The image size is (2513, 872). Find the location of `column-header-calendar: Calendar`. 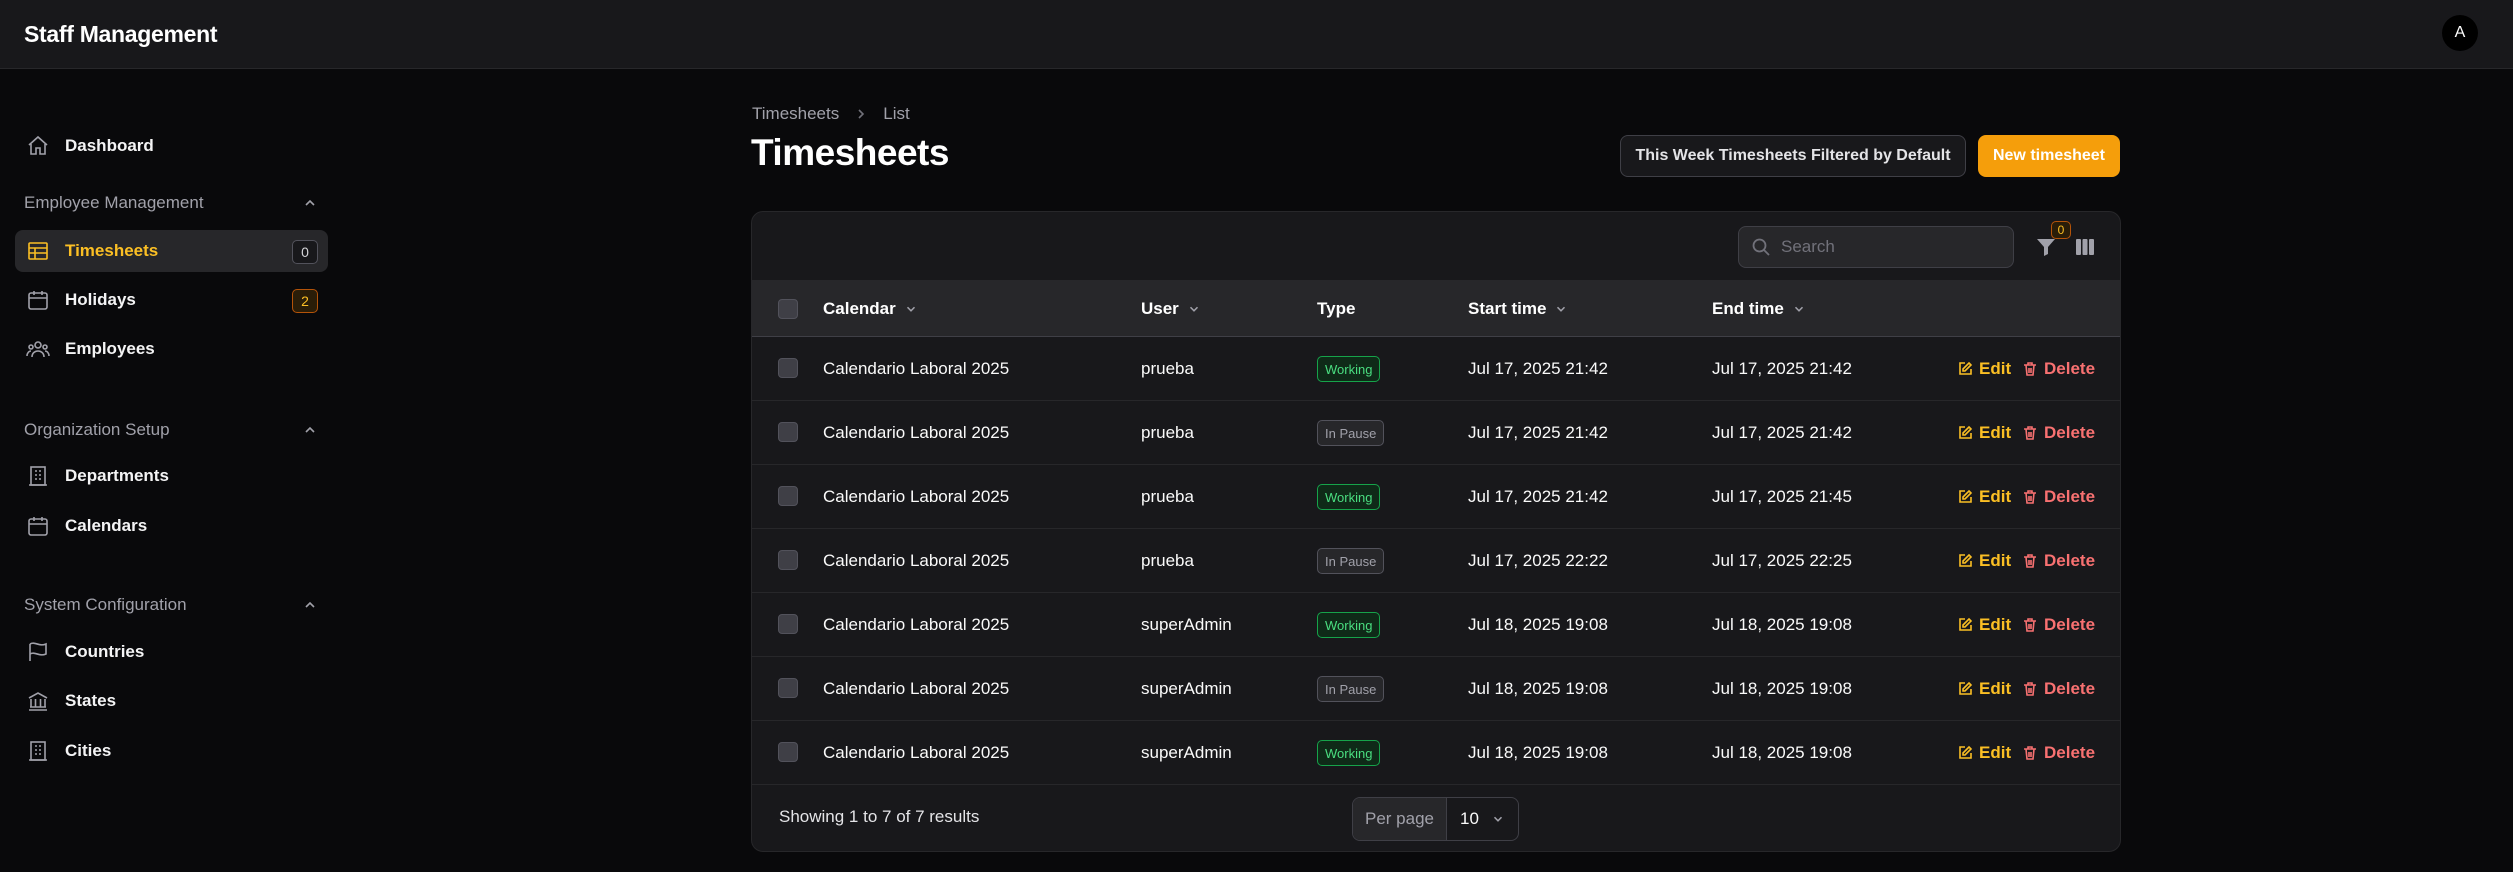

column-header-calendar: Calendar is located at coordinates (870, 309).